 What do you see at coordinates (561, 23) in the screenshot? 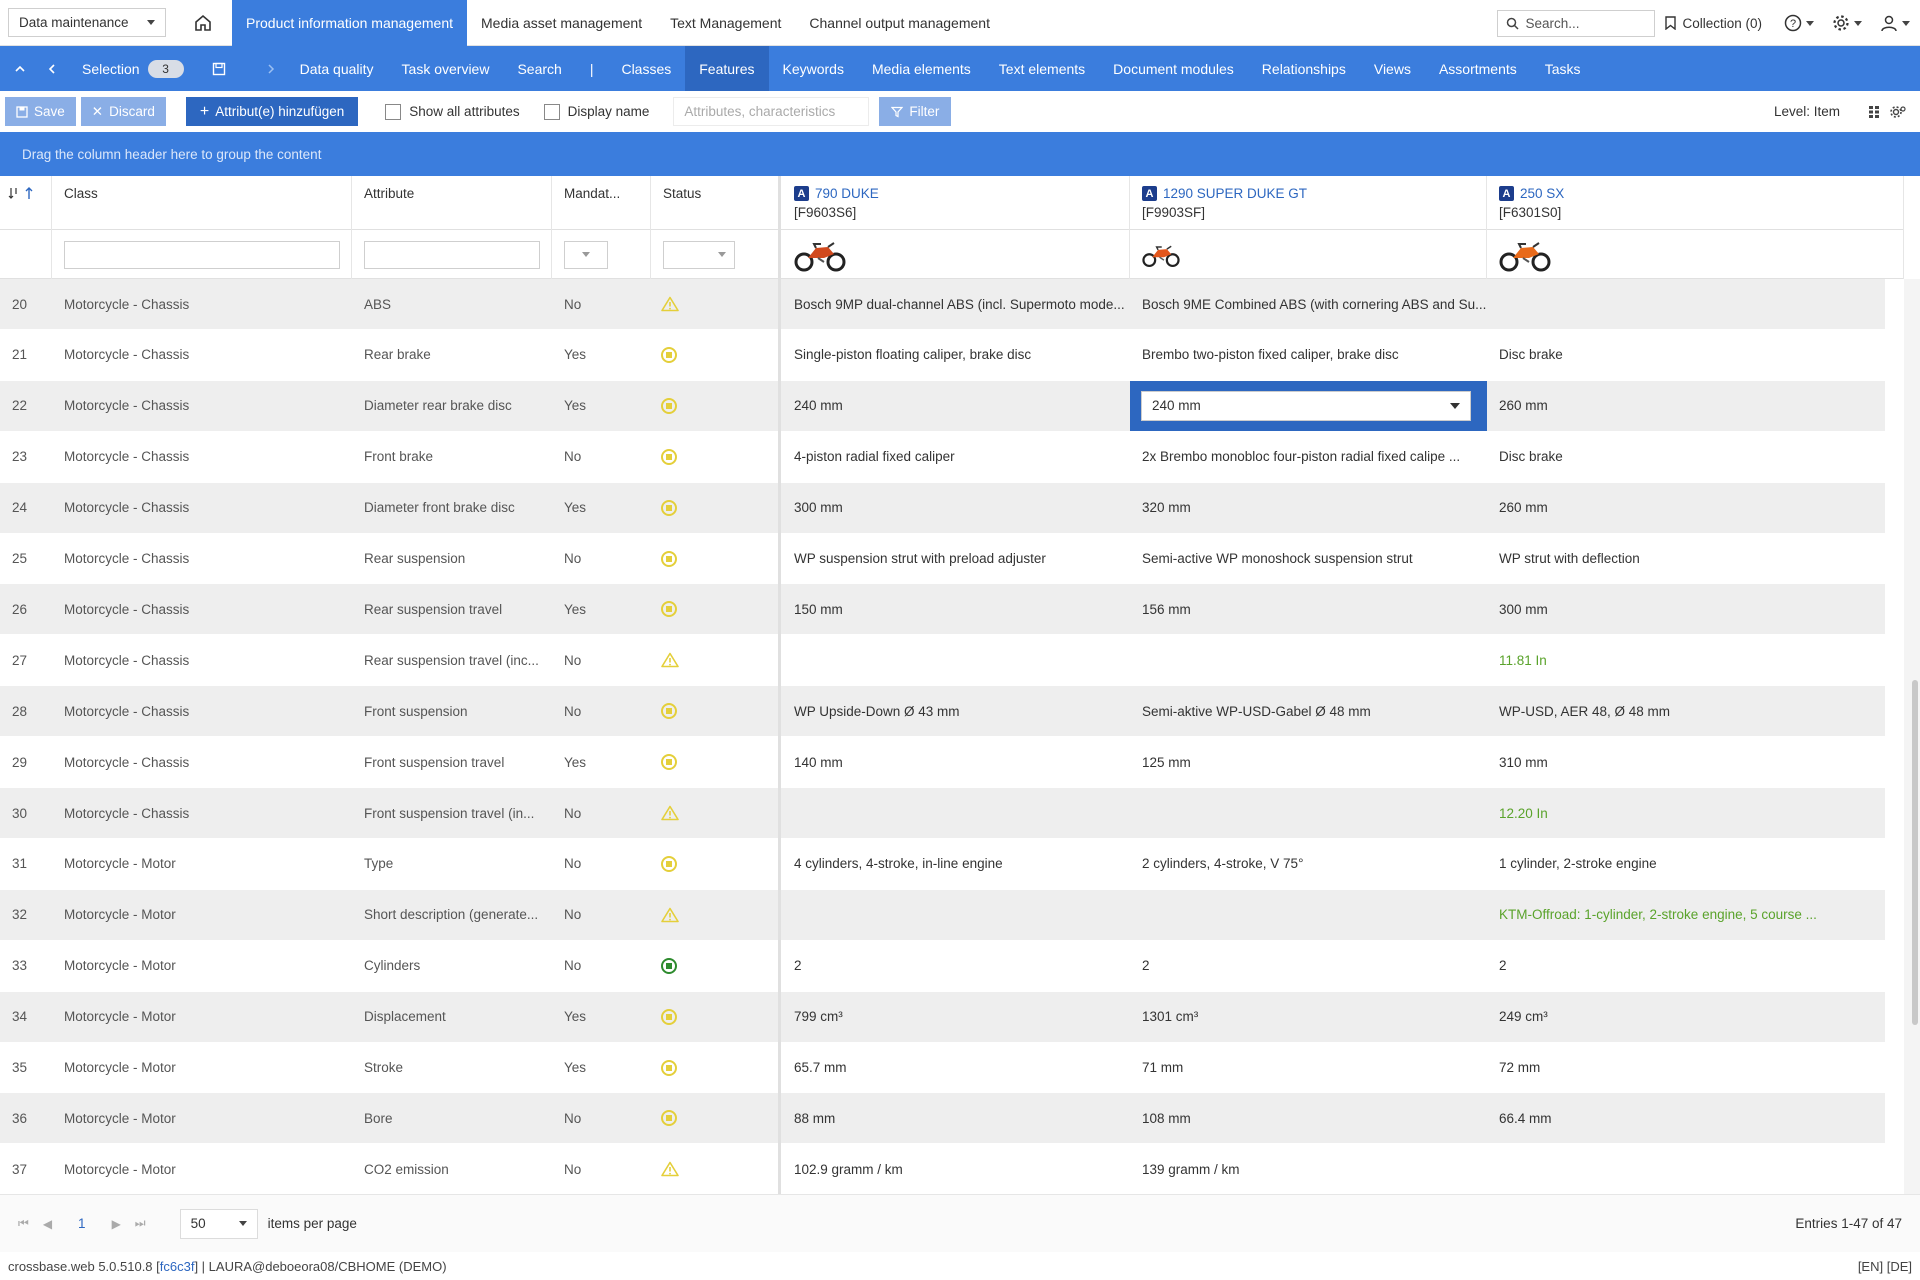
I see `top-nav-mam: Media asset management` at bounding box center [561, 23].